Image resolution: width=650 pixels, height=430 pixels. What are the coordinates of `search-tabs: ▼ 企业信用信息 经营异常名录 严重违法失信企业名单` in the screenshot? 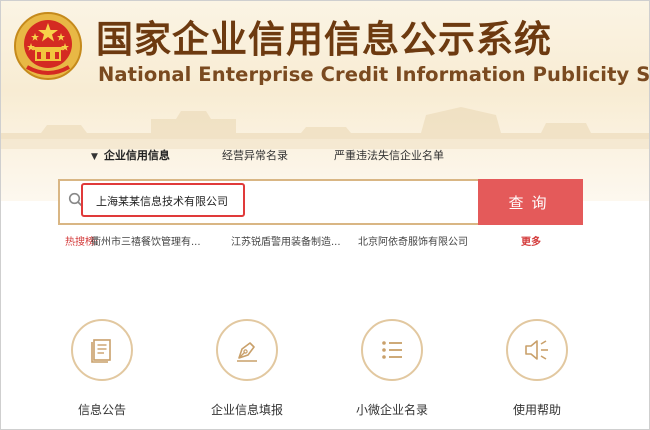 It's located at (325, 159).